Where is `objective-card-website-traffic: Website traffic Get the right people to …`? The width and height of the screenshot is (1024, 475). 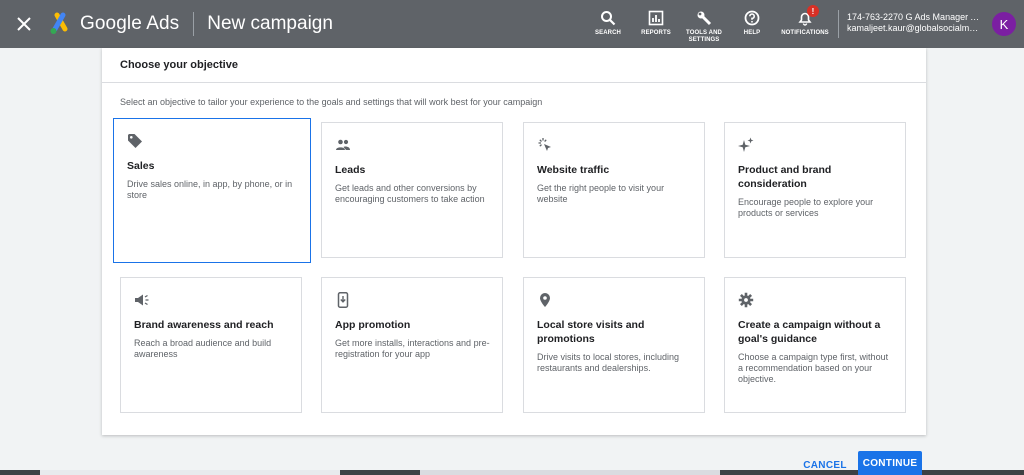
objective-card-website-traffic: Website traffic Get the right people to … is located at coordinates (614, 190).